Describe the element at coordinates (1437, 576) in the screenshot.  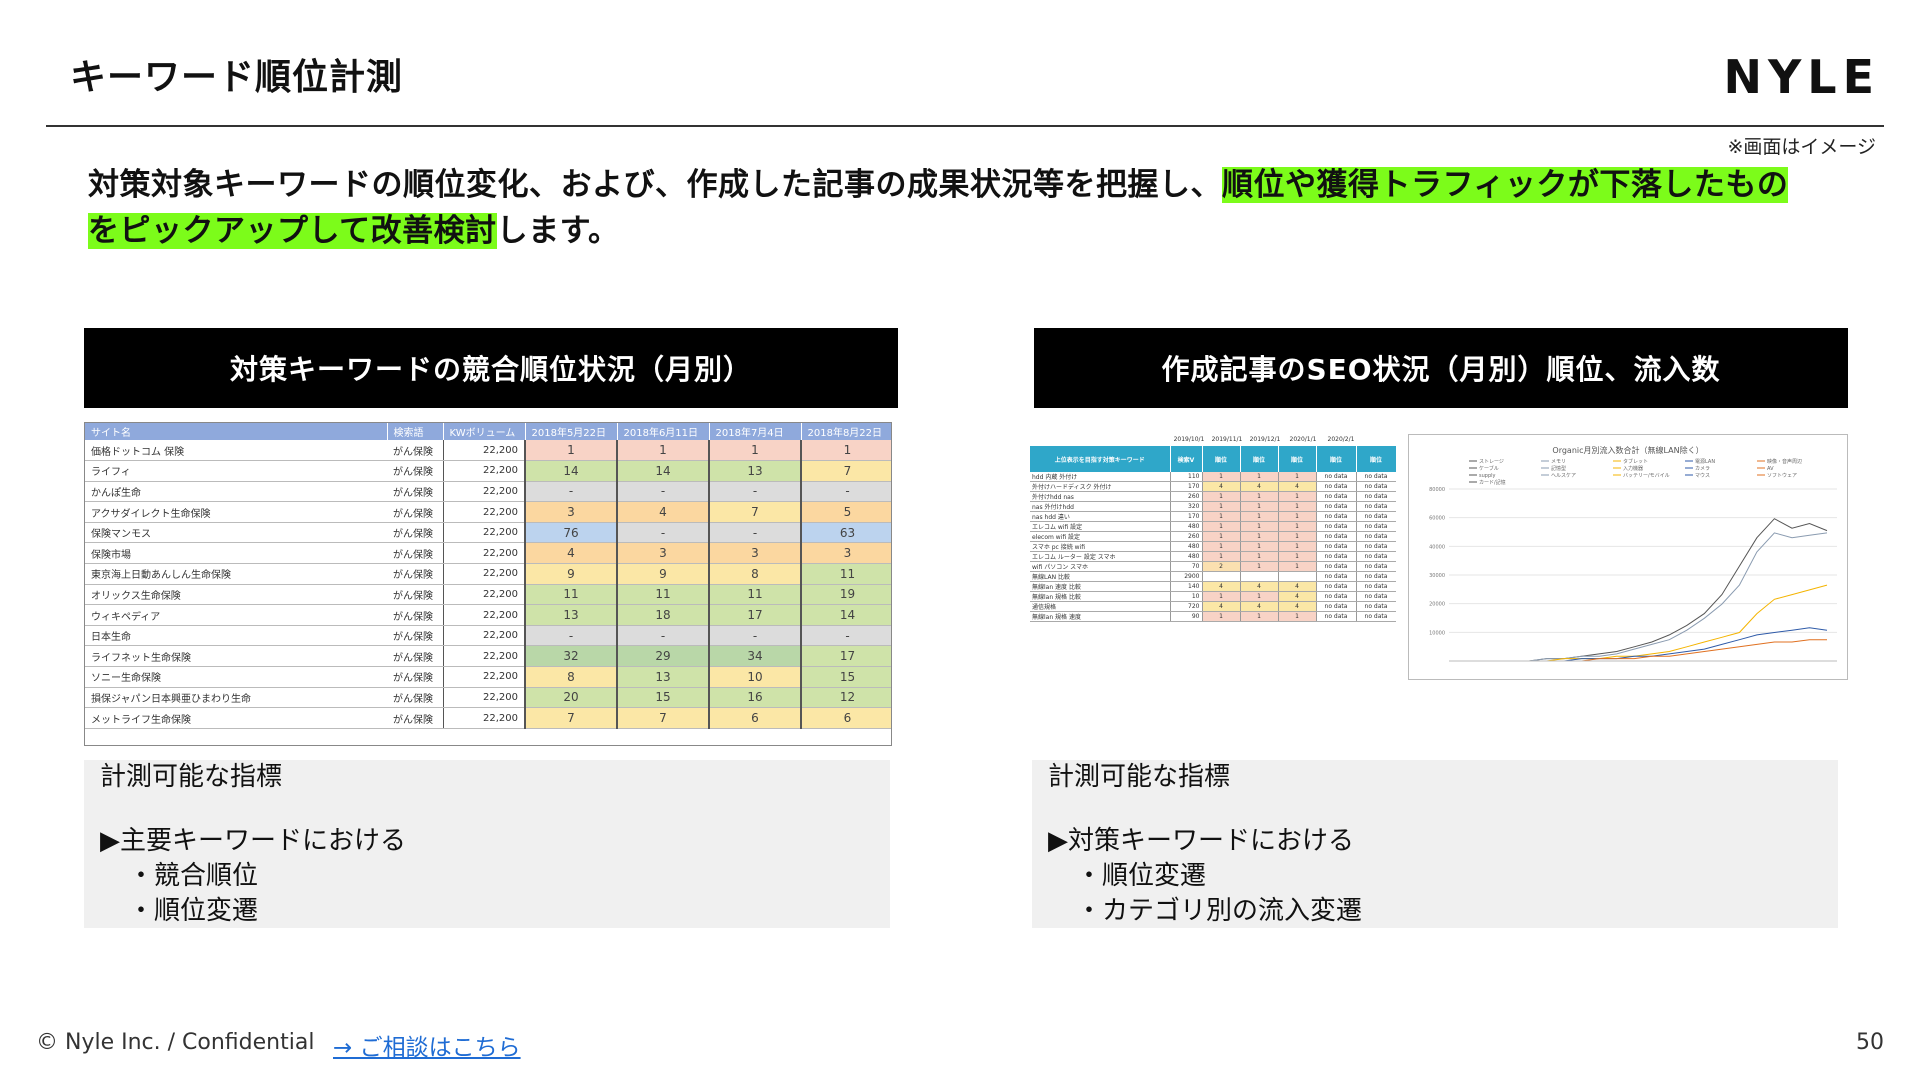
I see `y-tick-label: 30000` at that location.